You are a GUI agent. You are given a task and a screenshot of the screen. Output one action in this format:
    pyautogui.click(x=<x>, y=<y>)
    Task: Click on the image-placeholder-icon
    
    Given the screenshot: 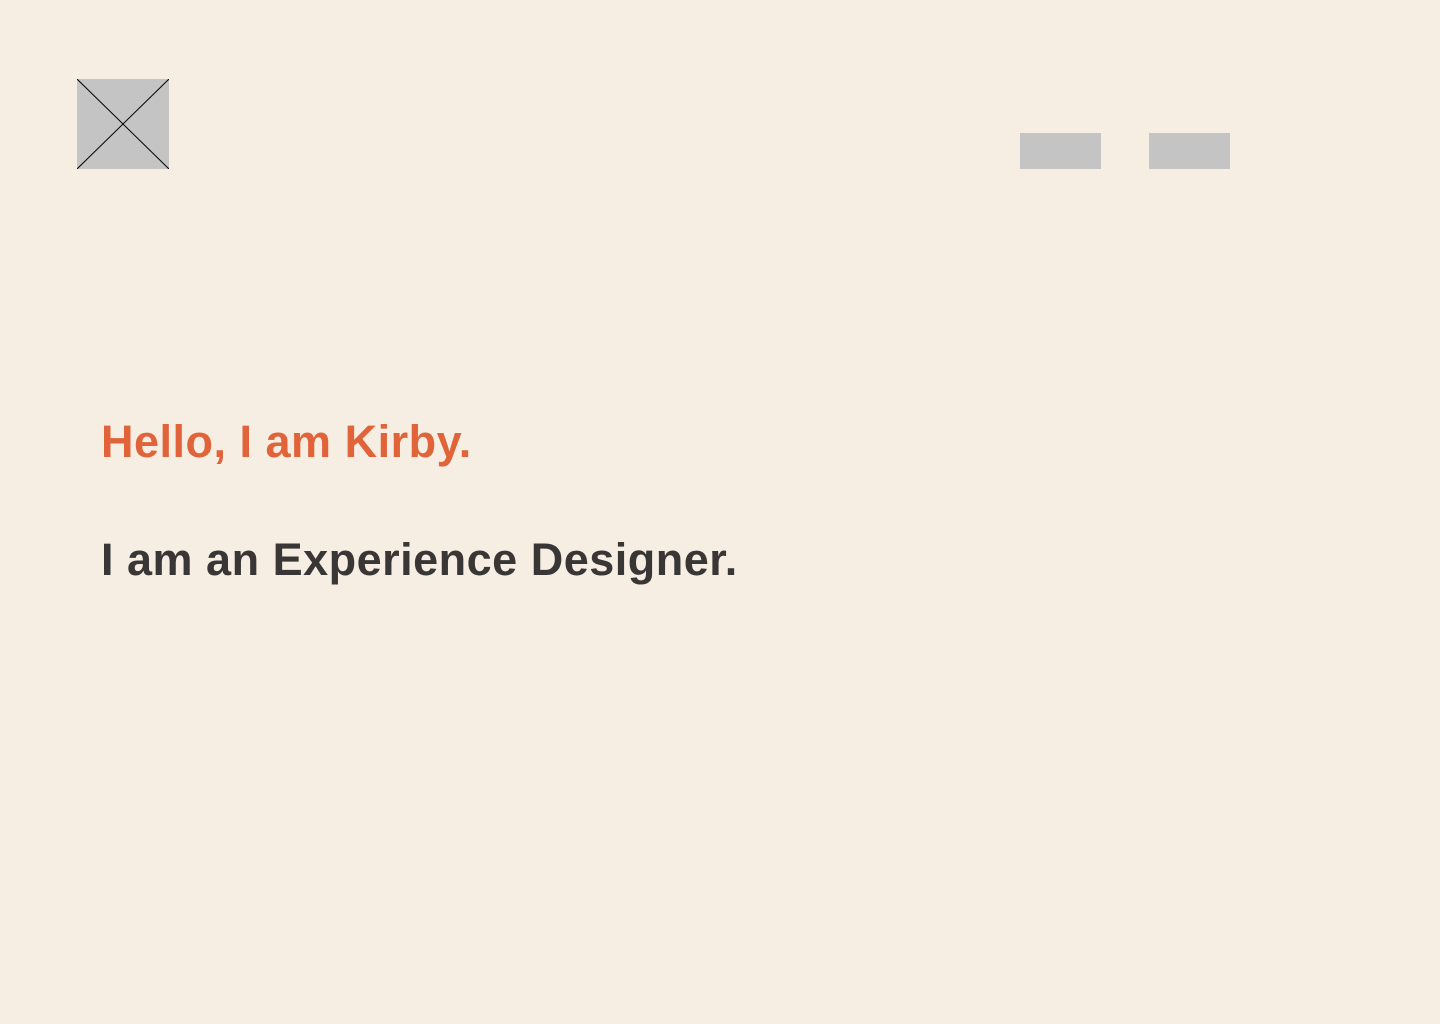 What is the action you would take?
    pyautogui.click(x=123, y=124)
    